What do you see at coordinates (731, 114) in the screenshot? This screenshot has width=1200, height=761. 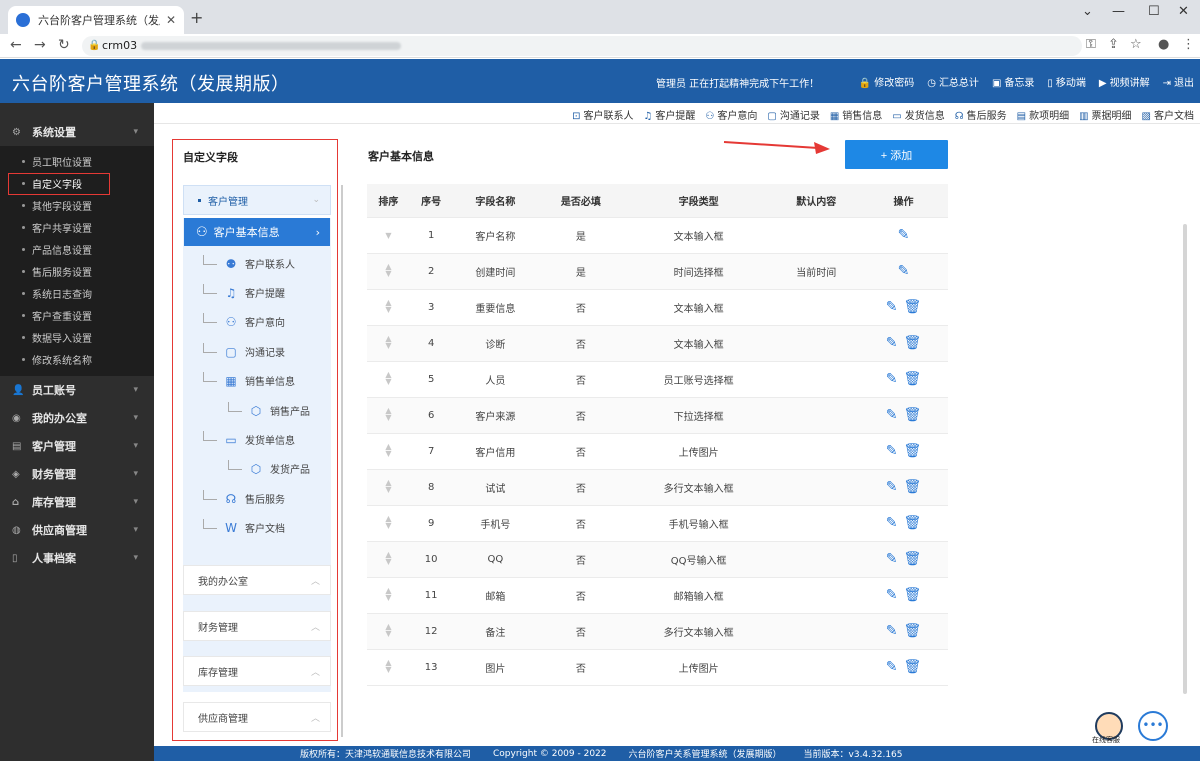 I see `toolbar-item: ⚇ 客户意向` at bounding box center [731, 114].